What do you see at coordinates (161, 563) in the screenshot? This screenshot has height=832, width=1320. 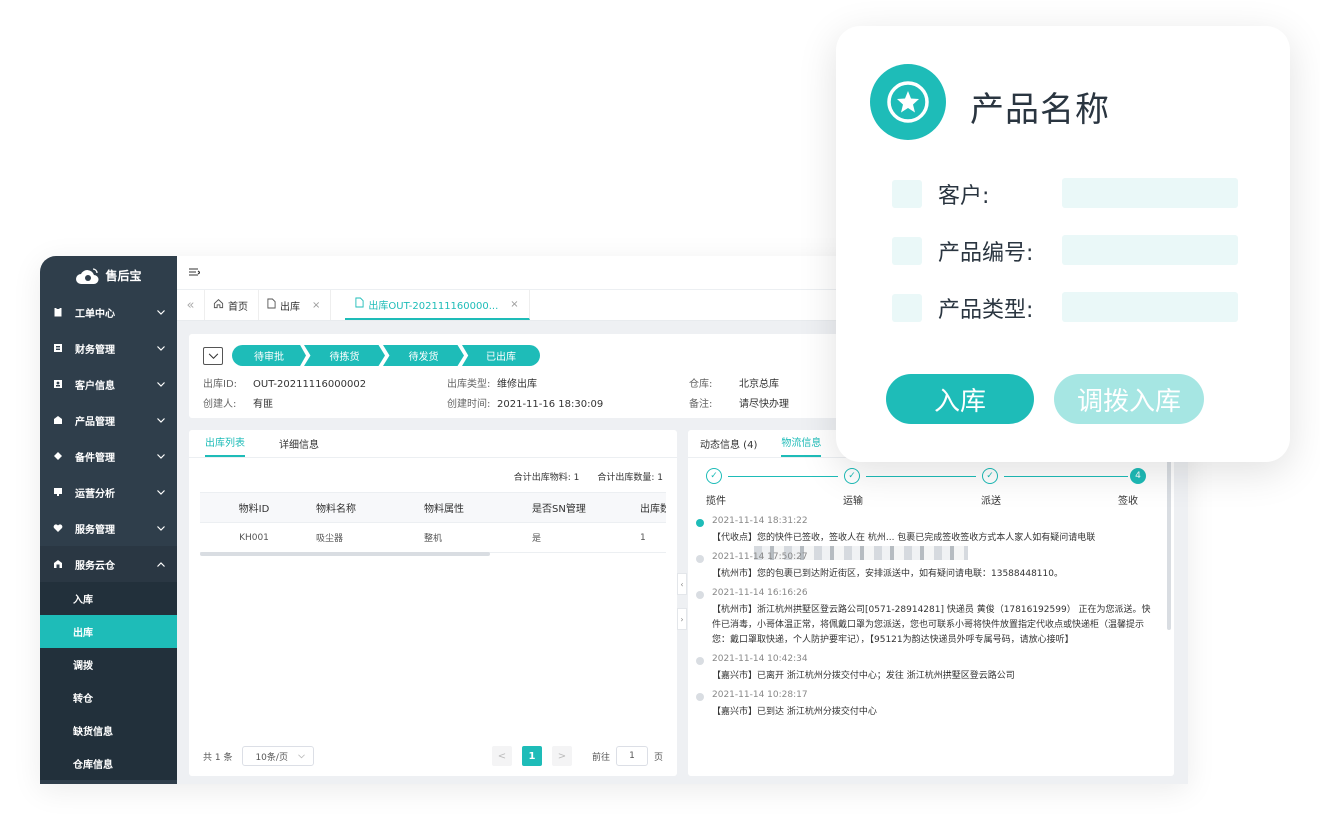 I see `chevron-up-icon` at bounding box center [161, 563].